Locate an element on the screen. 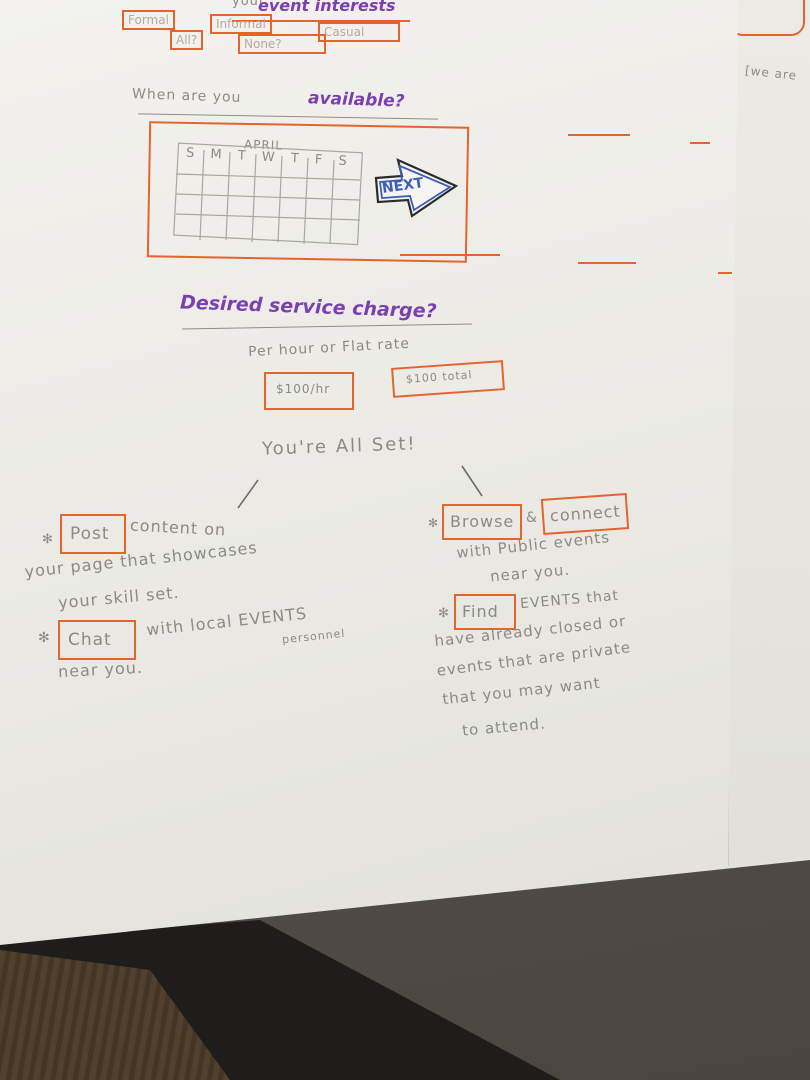 The height and width of the screenshot is (1080, 810). connect-button: connect is located at coordinates (585, 514).